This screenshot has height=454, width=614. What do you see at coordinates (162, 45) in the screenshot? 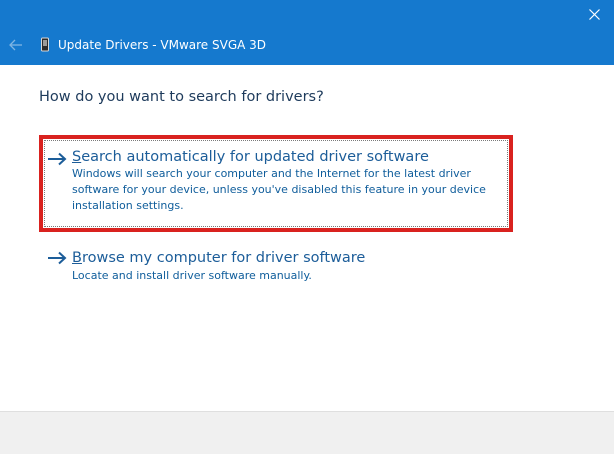
I see `window-title: Update Drivers - VMware SVGA 3D` at bounding box center [162, 45].